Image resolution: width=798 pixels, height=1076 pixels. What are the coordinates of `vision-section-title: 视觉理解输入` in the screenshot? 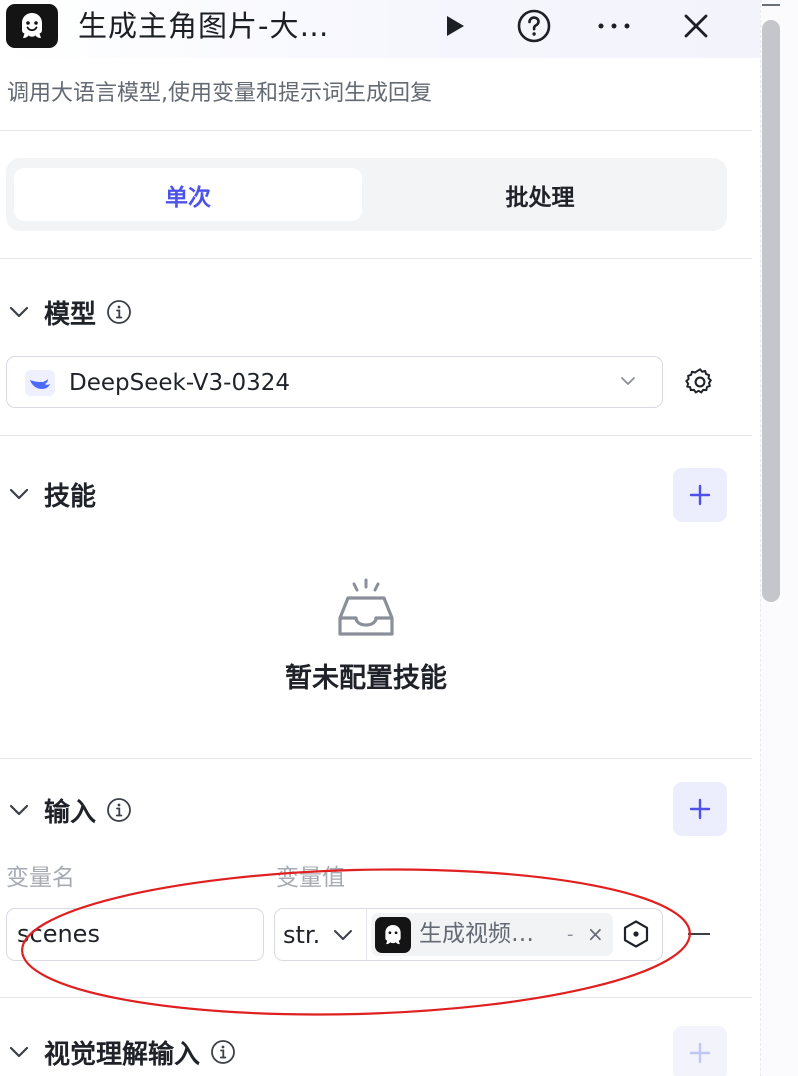 It's located at (122, 1054).